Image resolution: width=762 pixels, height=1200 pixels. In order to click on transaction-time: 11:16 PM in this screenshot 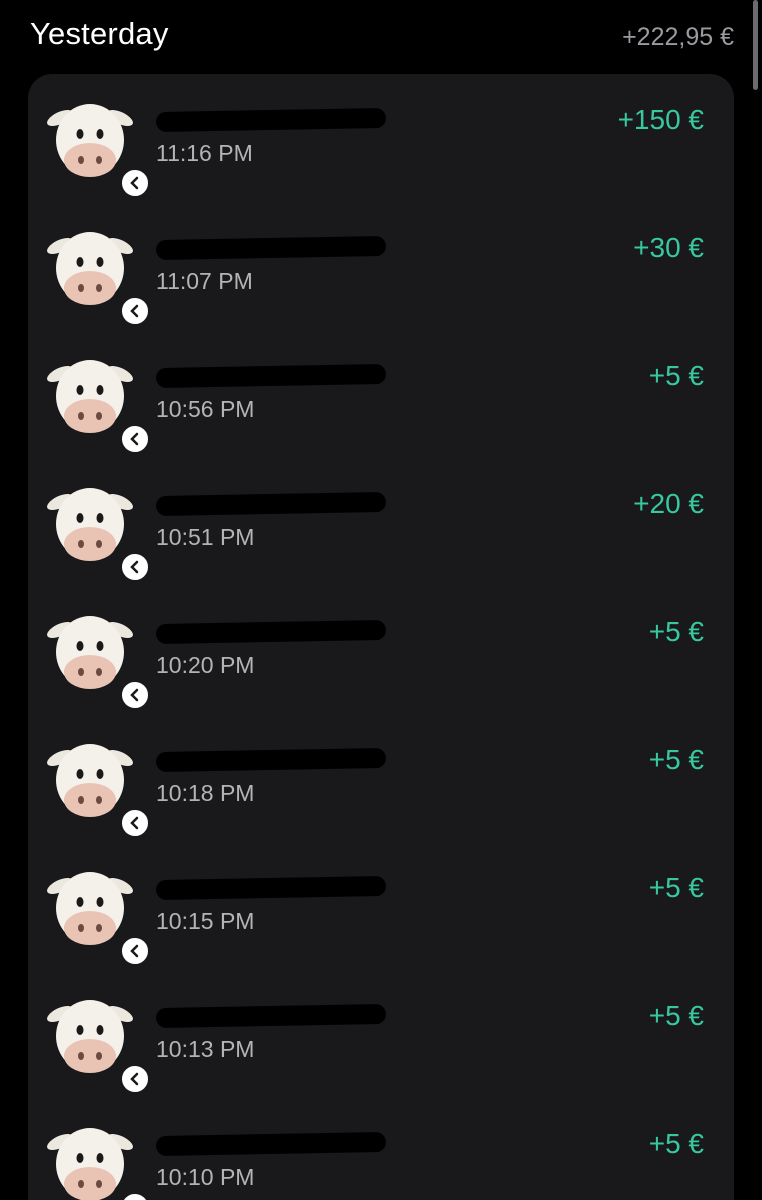, I will do `click(204, 153)`.